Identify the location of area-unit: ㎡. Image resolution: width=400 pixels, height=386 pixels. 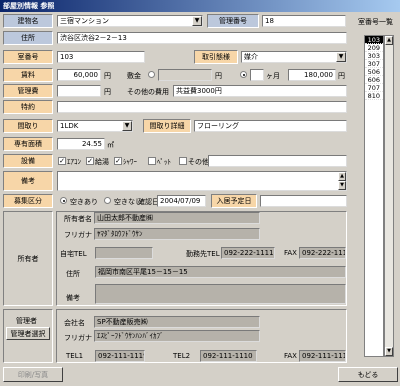
(110, 145).